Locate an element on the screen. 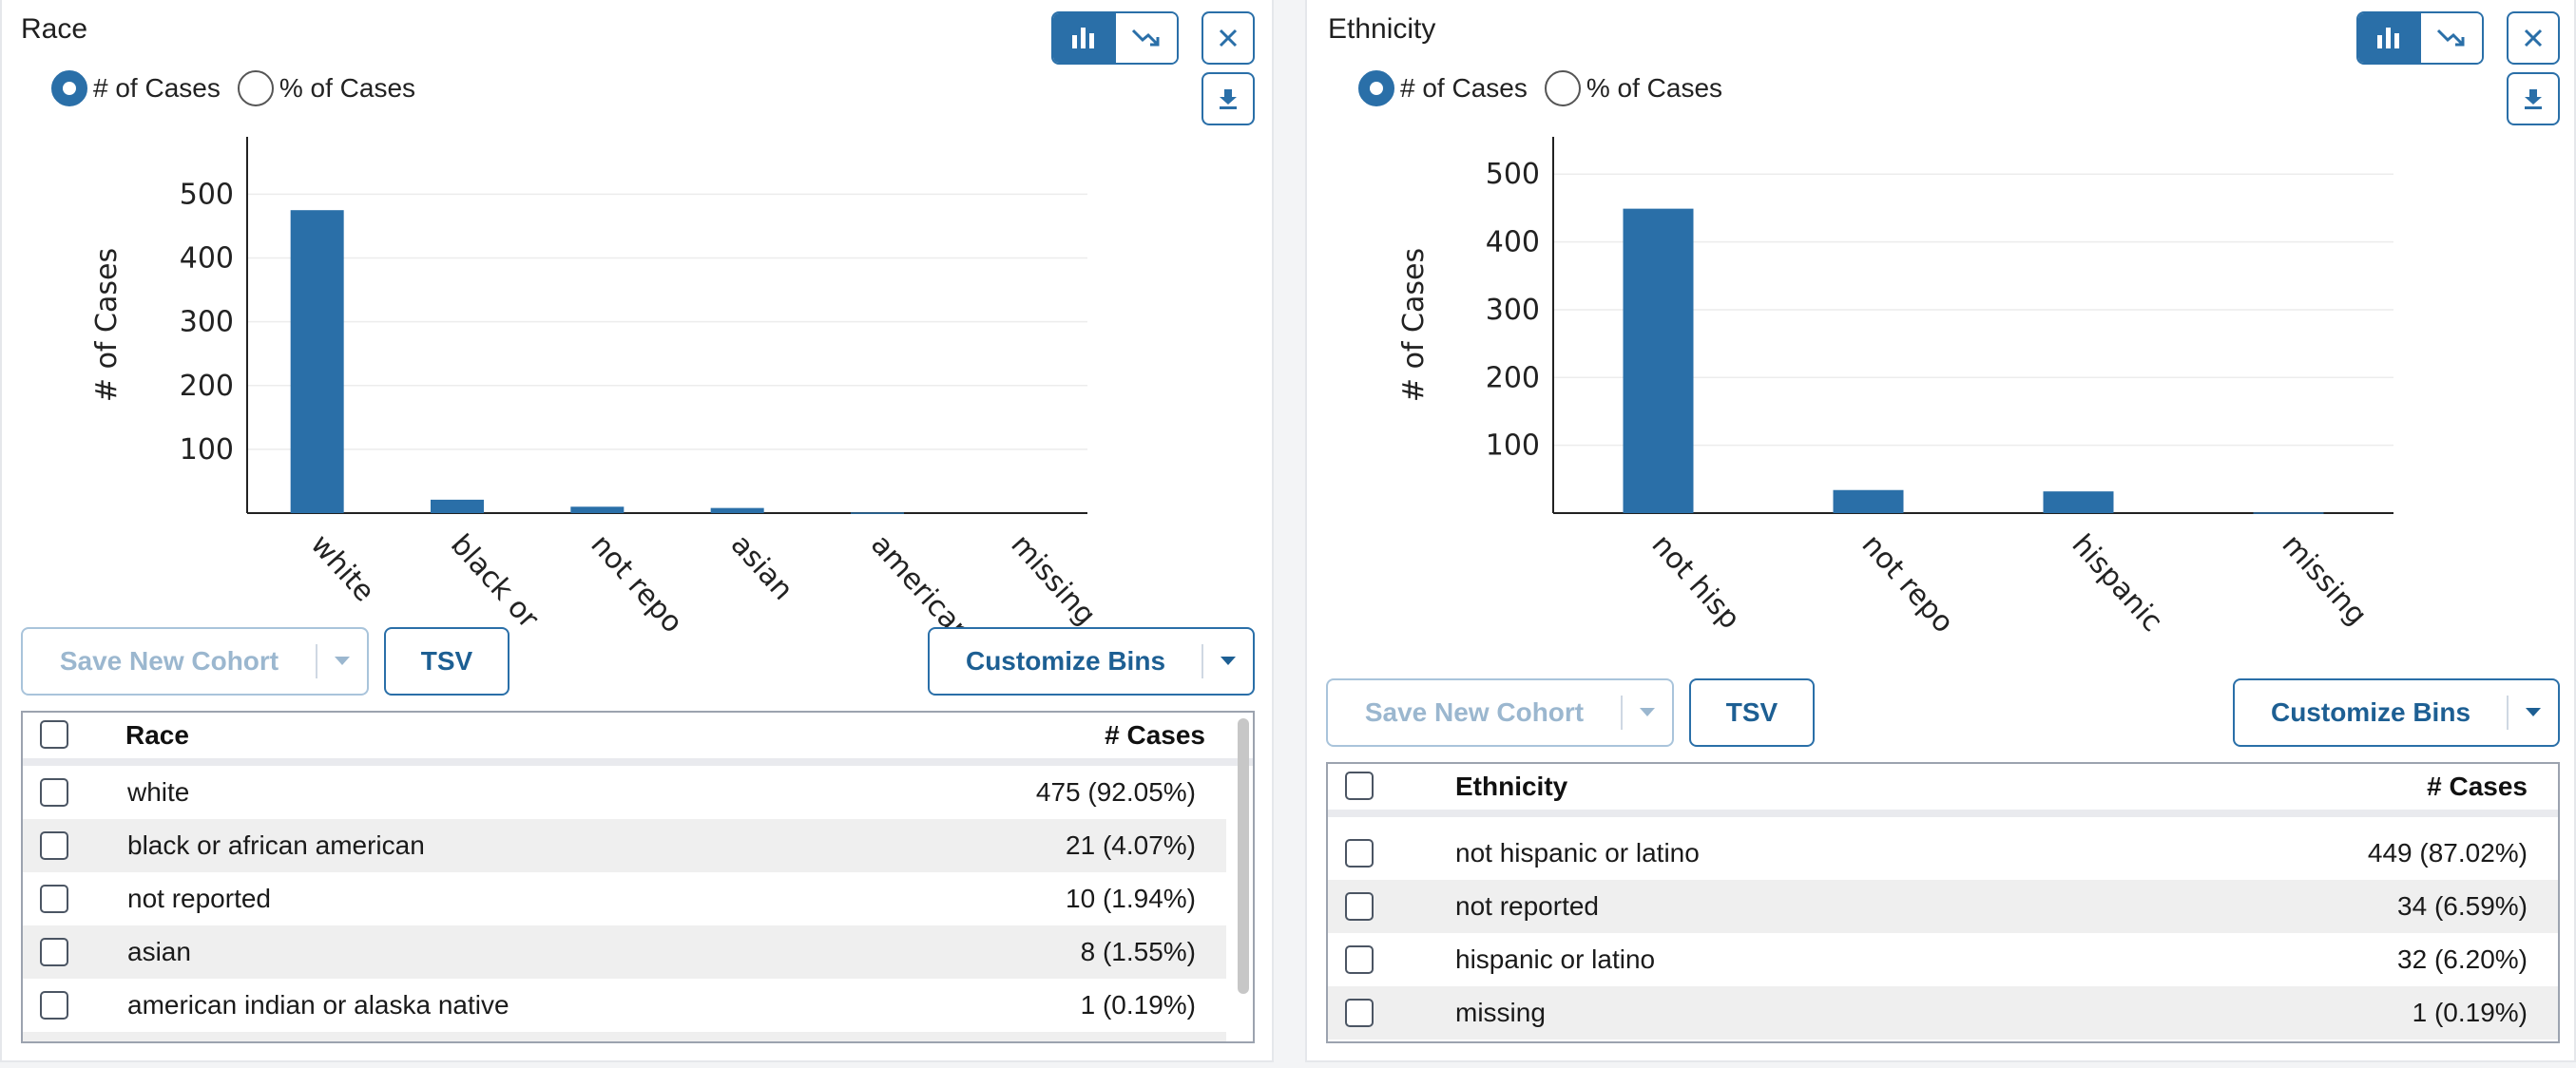 The height and width of the screenshot is (1068, 2576). row-name: asian is located at coordinates (159, 951).